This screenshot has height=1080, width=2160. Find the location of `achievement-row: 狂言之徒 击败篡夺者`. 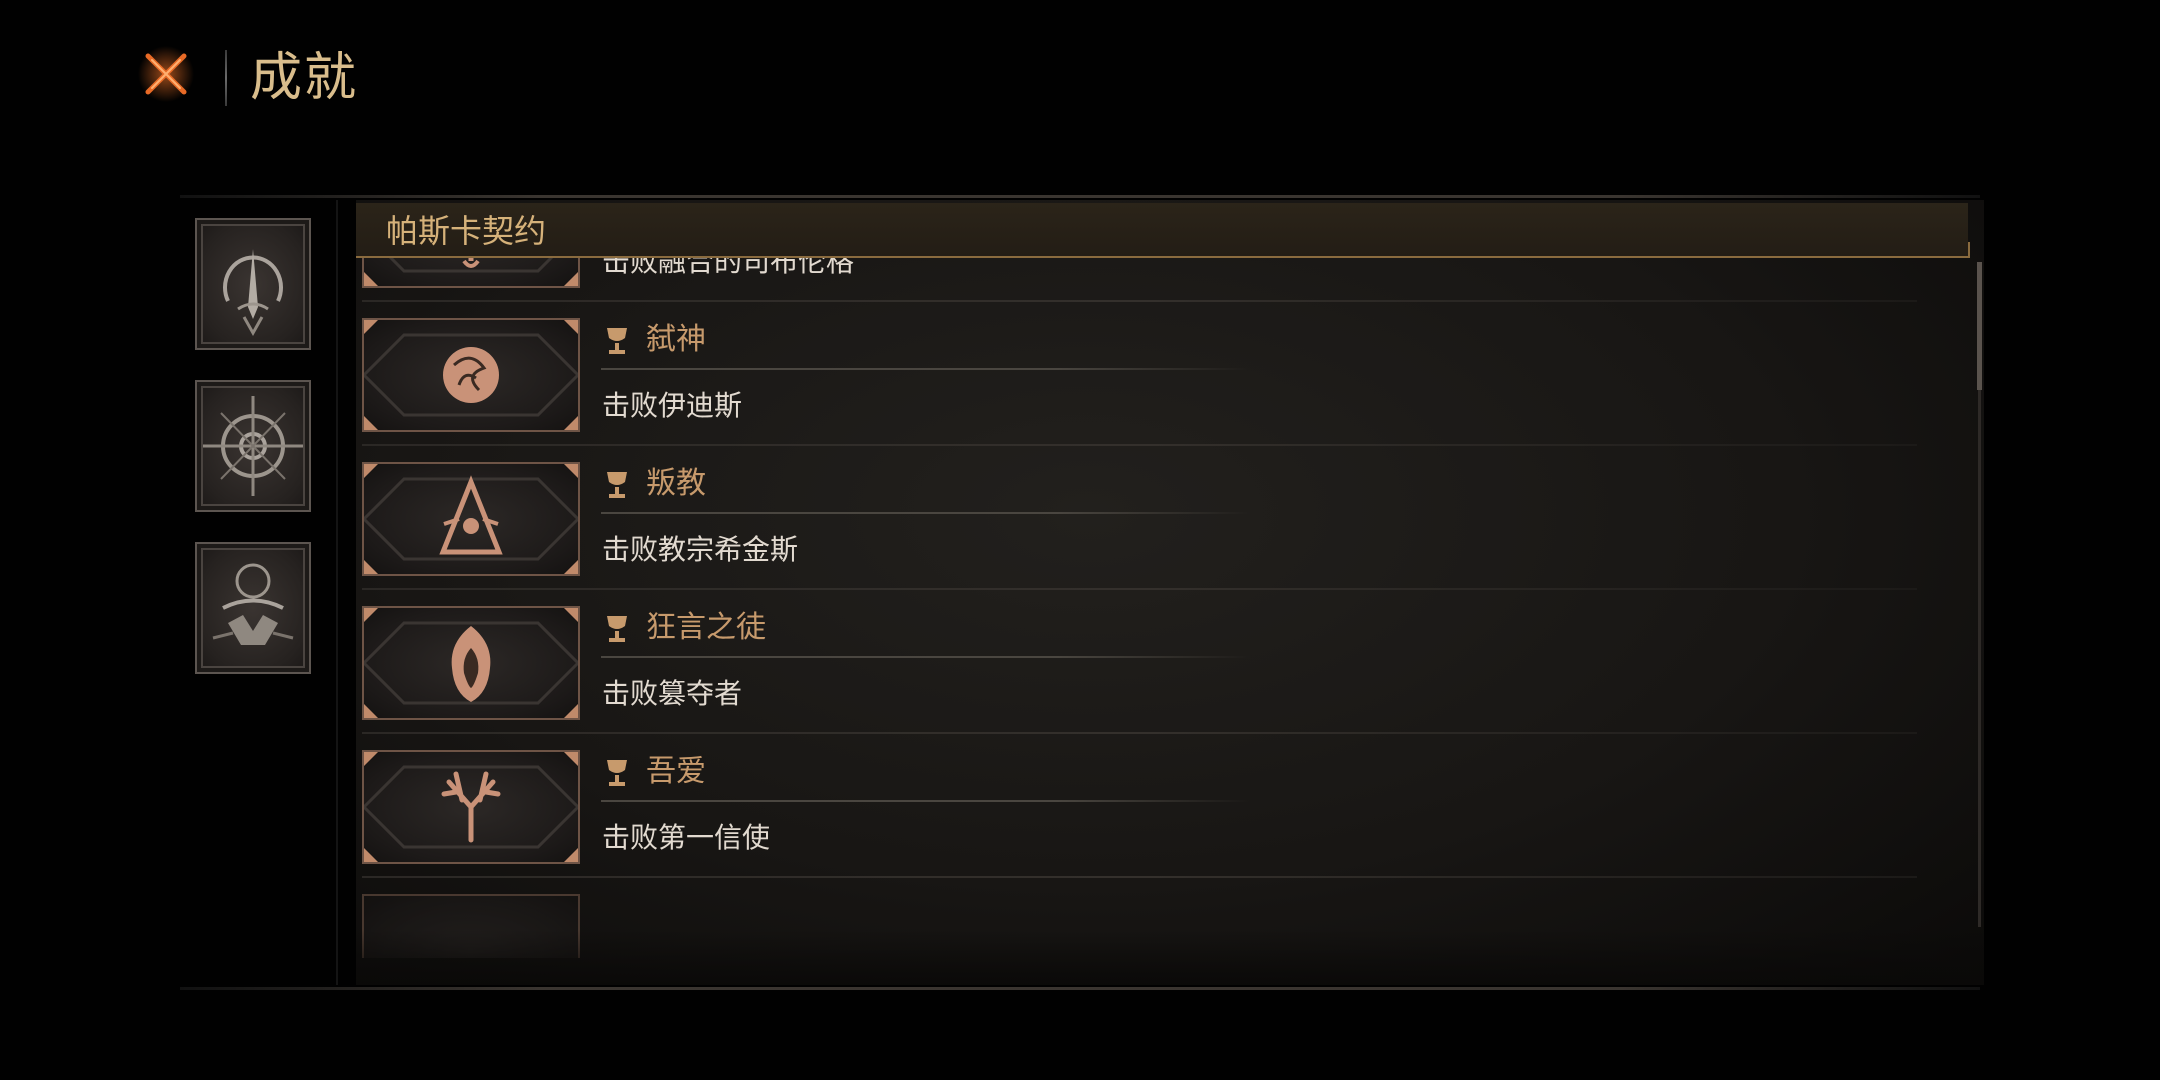

achievement-row: 狂言之徒 击败篡夺者 is located at coordinates (1136, 662).